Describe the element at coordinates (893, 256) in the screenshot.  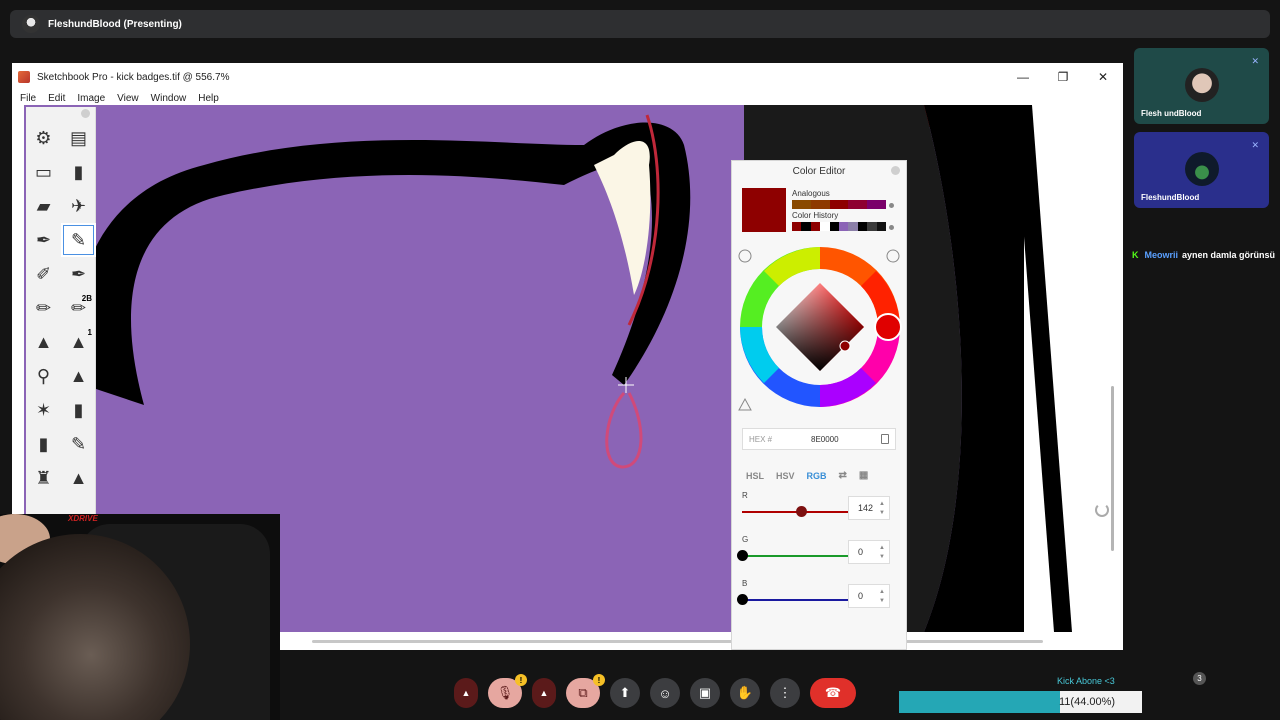
I see `eyedropper-icon` at that location.